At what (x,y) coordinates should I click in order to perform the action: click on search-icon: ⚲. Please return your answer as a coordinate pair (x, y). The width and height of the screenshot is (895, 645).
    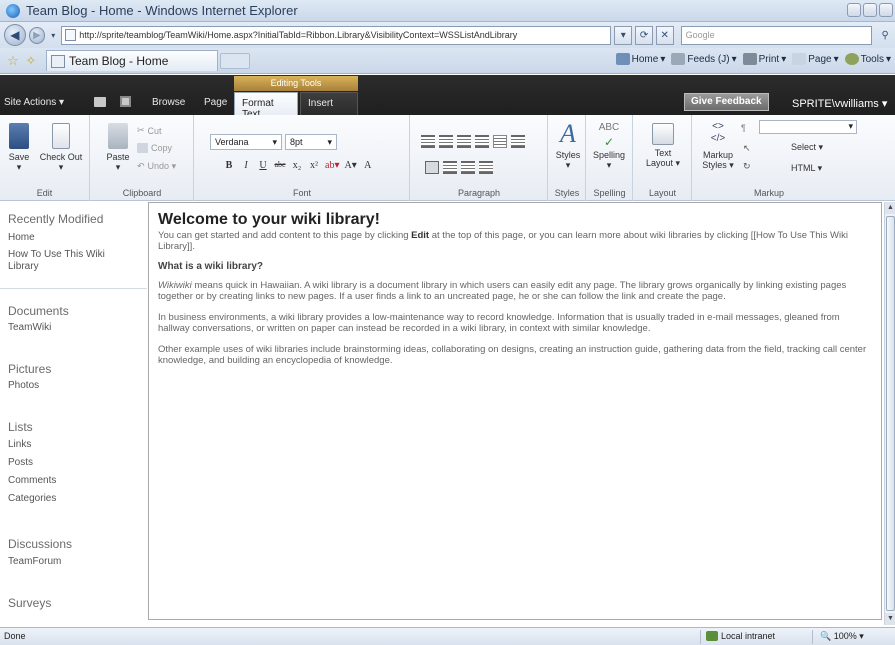
    Looking at the image, I should click on (885, 35).